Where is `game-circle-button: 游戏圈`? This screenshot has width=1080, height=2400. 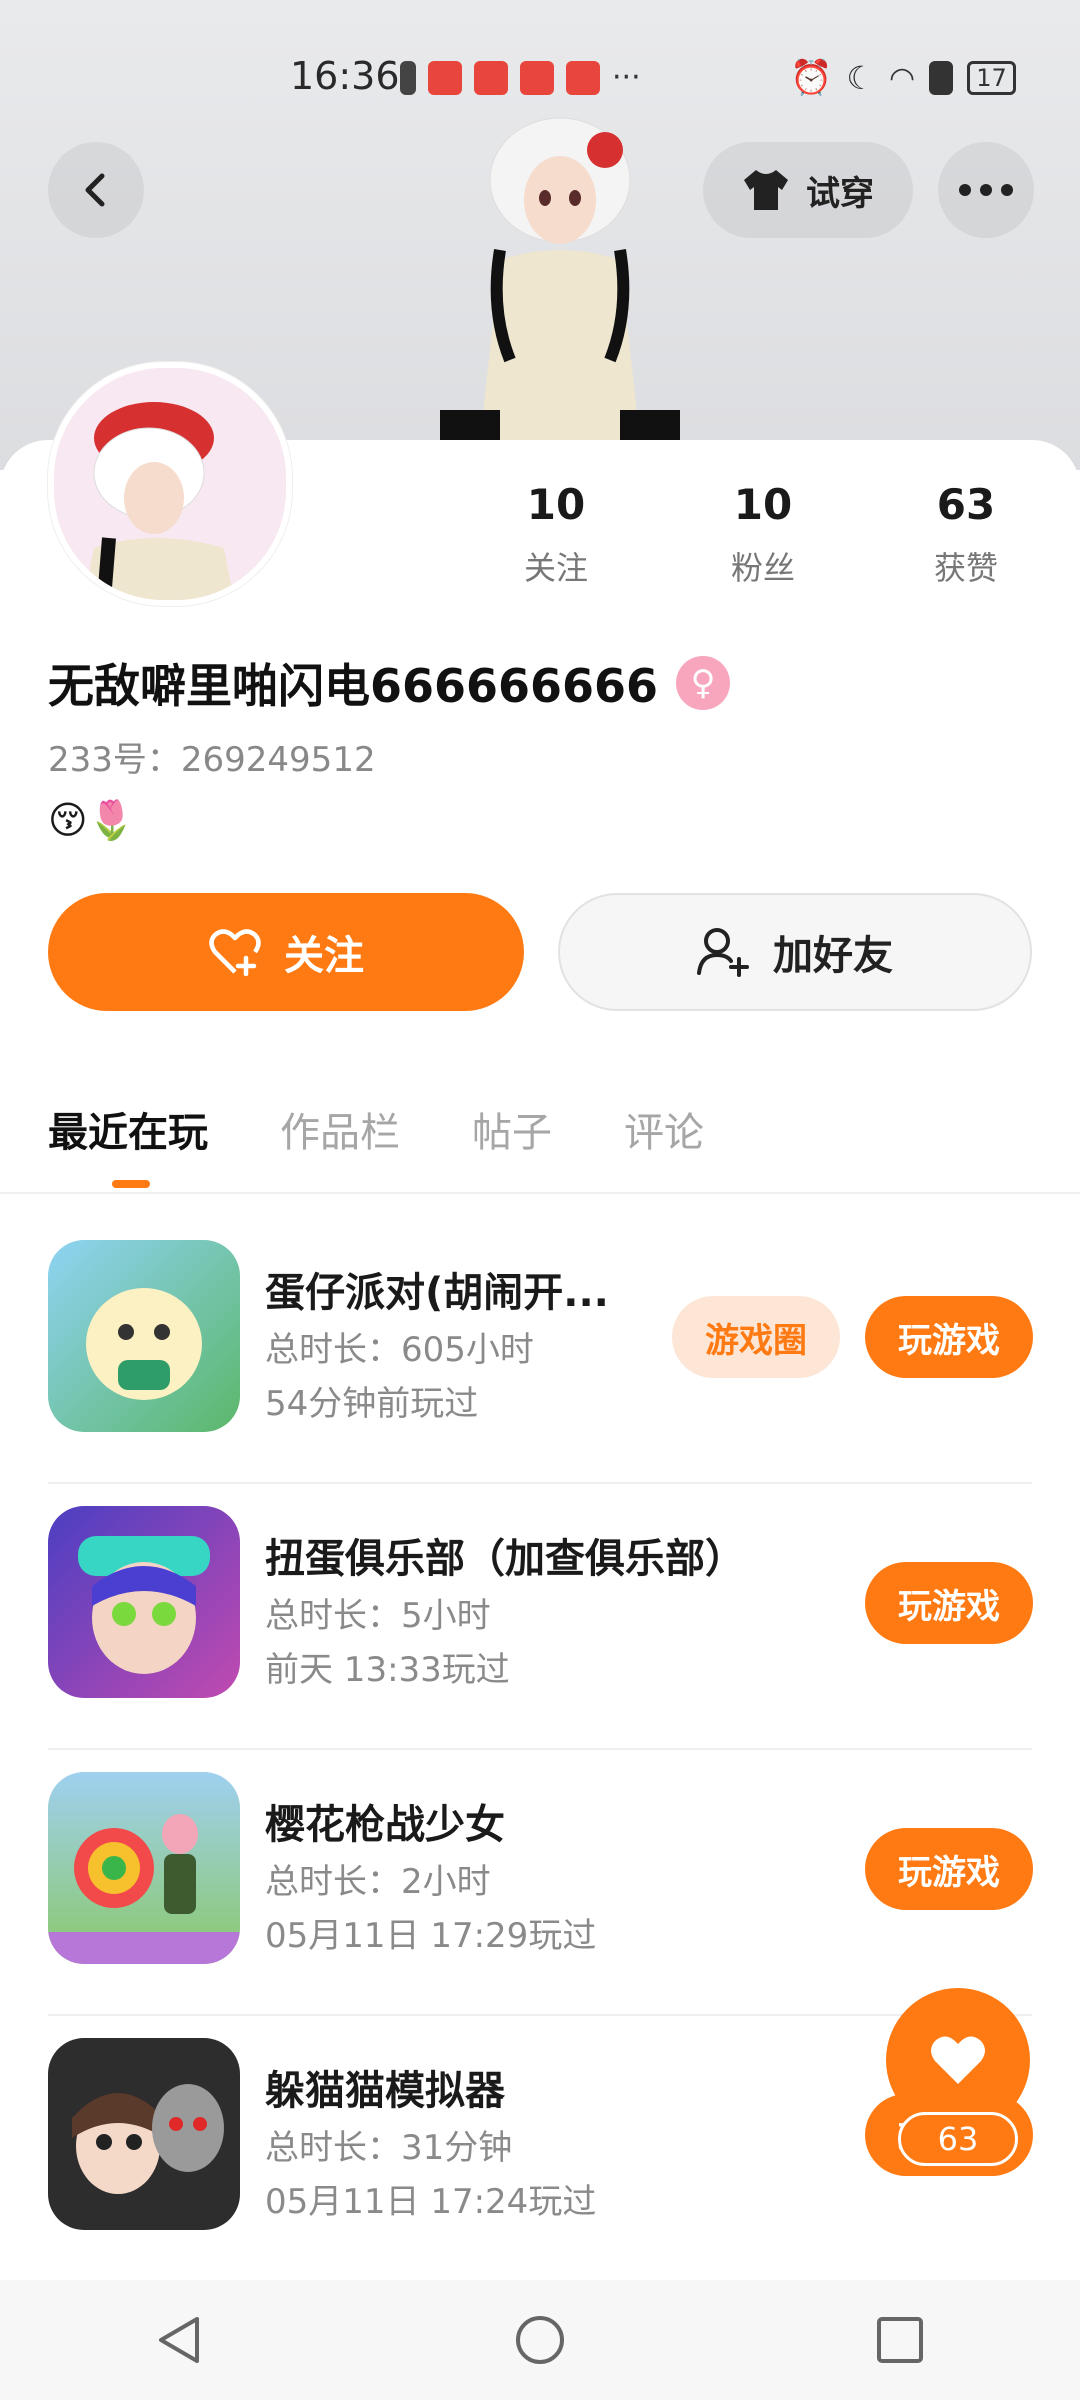
game-circle-button: 游戏圈 is located at coordinates (756, 1337).